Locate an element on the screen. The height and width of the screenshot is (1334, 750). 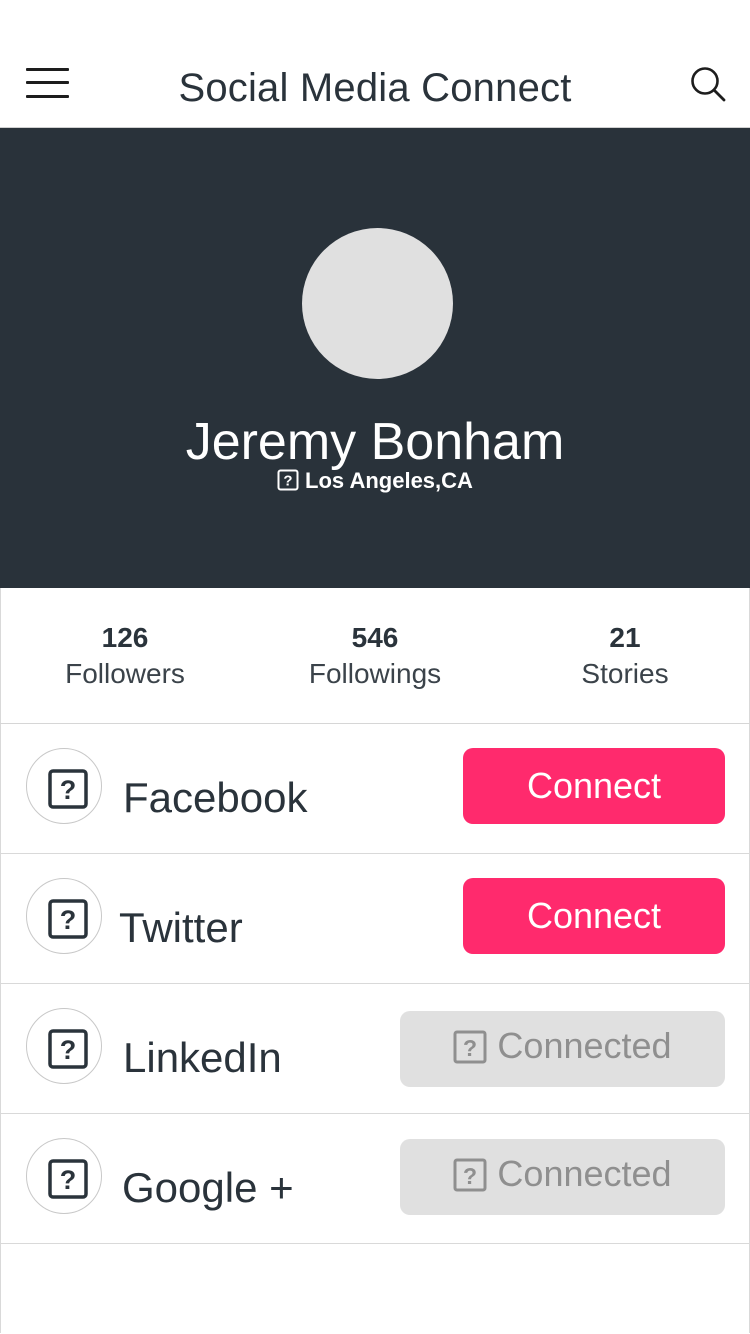
page-title: Social Media Connect is located at coordinates (375, 88).